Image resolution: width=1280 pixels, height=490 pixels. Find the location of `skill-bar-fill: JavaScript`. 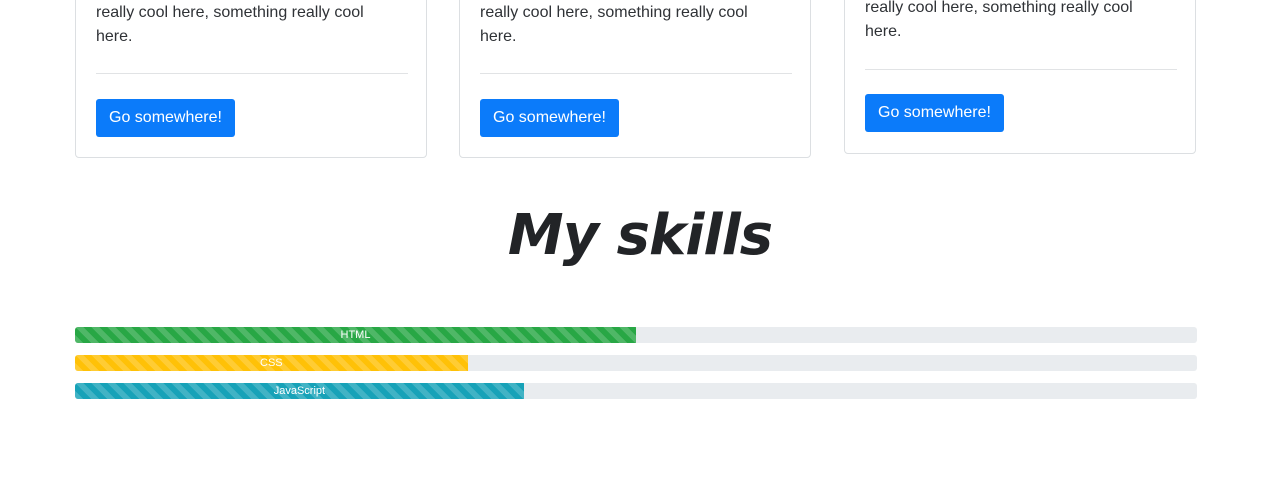

skill-bar-fill: JavaScript is located at coordinates (299, 391).